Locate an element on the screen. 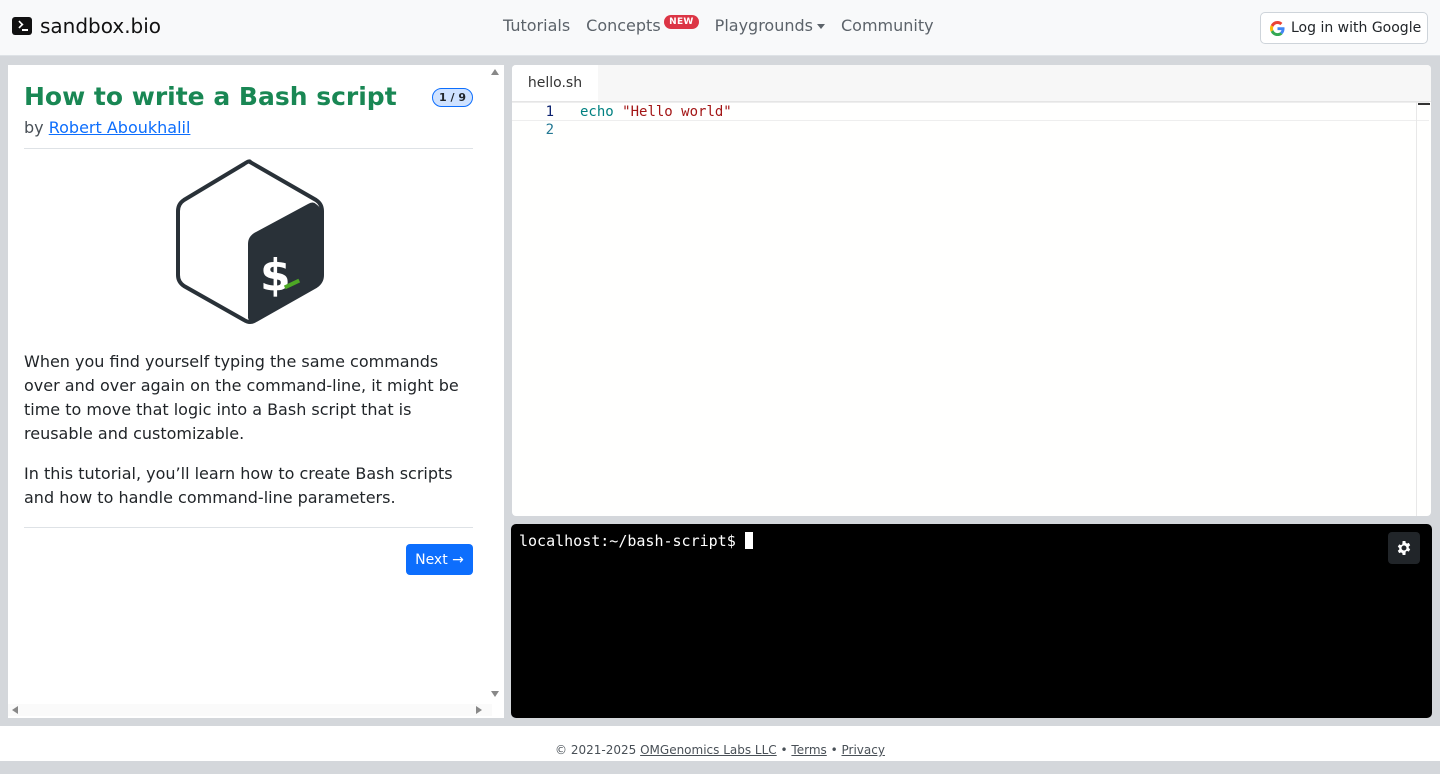  line-number: 1 is located at coordinates (549, 112).